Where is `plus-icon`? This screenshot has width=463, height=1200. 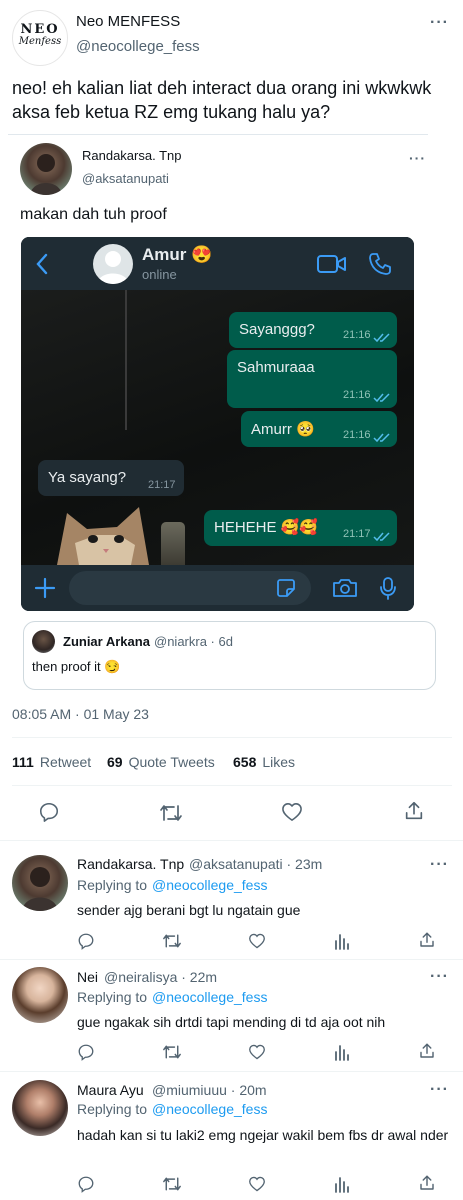 plus-icon is located at coordinates (45, 588).